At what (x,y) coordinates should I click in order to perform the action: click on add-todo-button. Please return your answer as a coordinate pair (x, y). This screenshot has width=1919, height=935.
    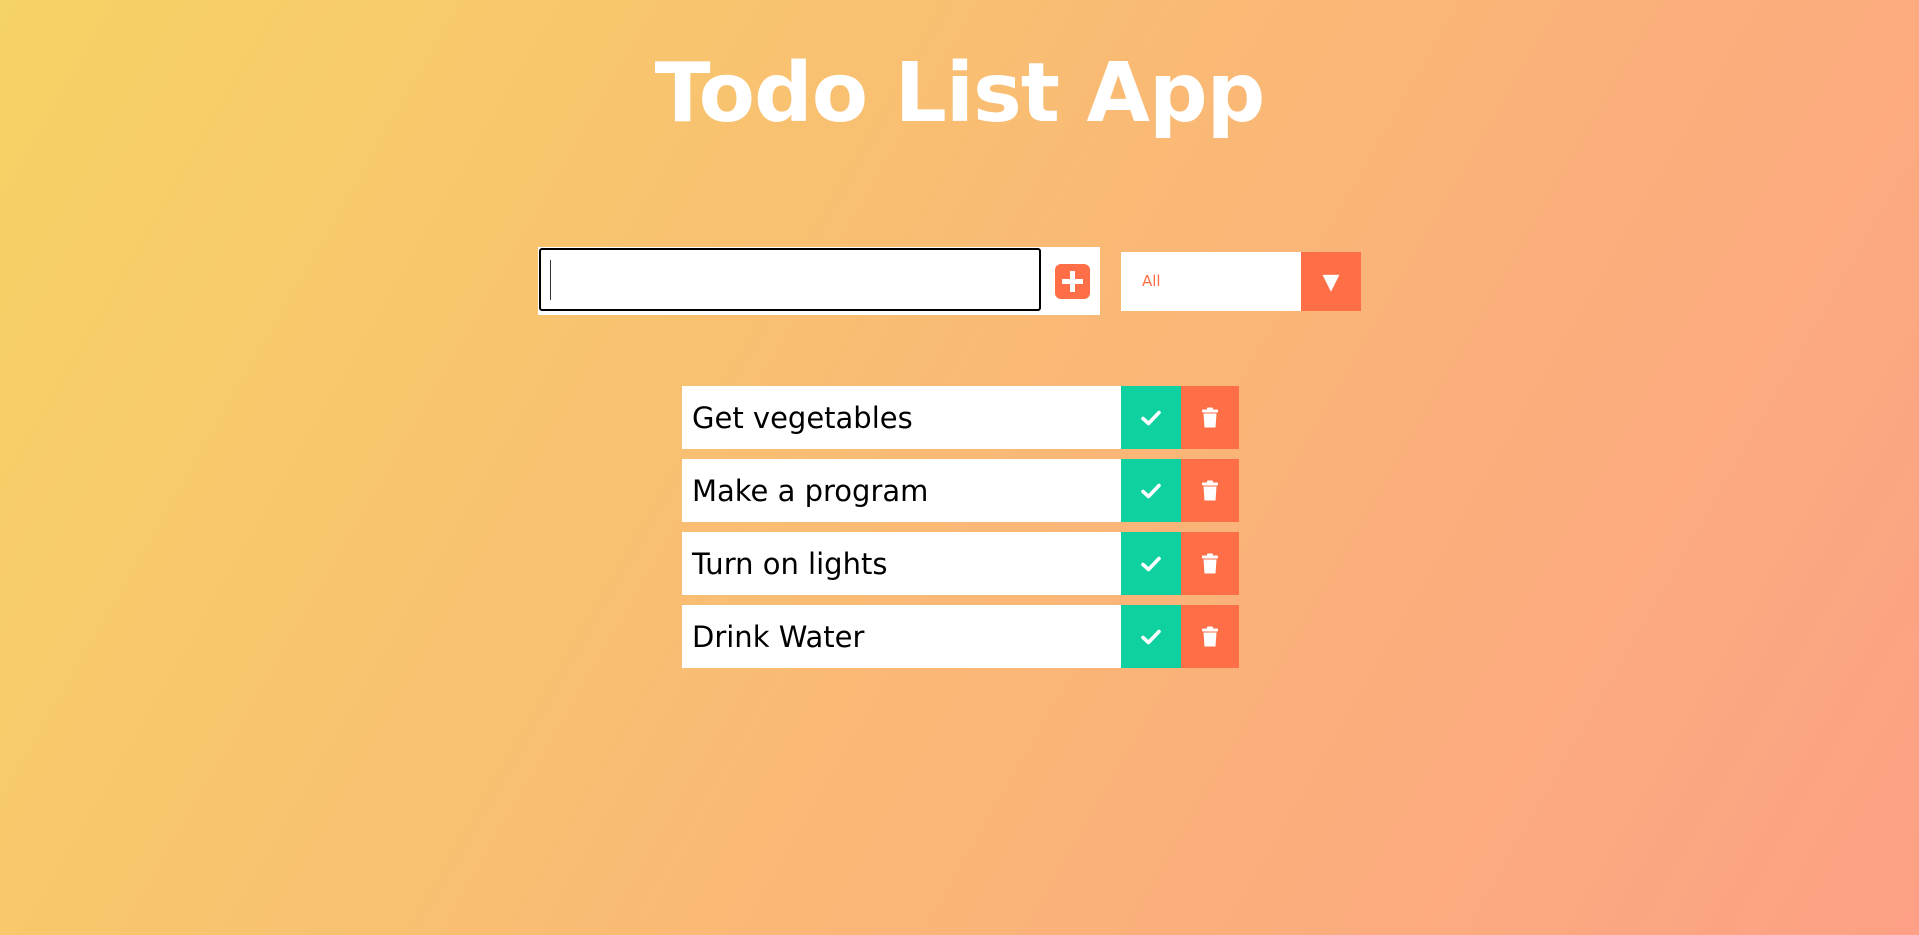
    Looking at the image, I should click on (1073, 281).